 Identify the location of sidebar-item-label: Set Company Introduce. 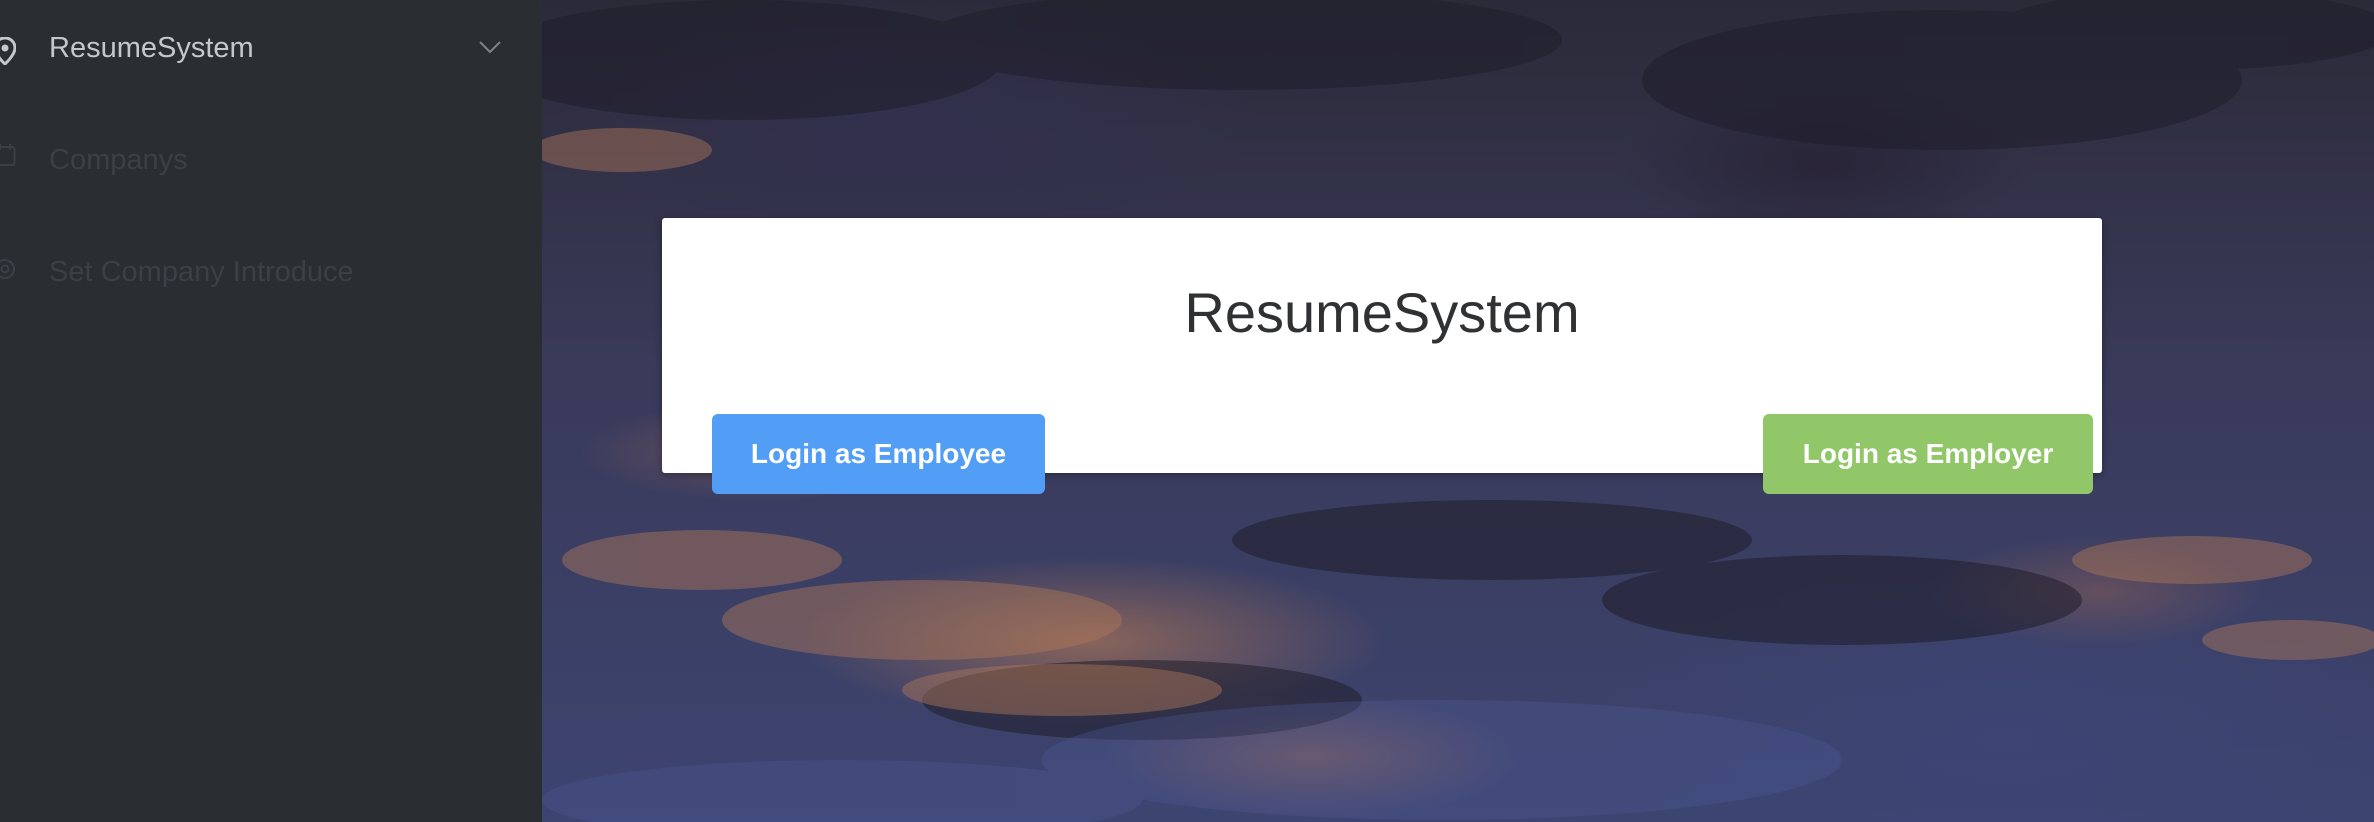
(201, 272).